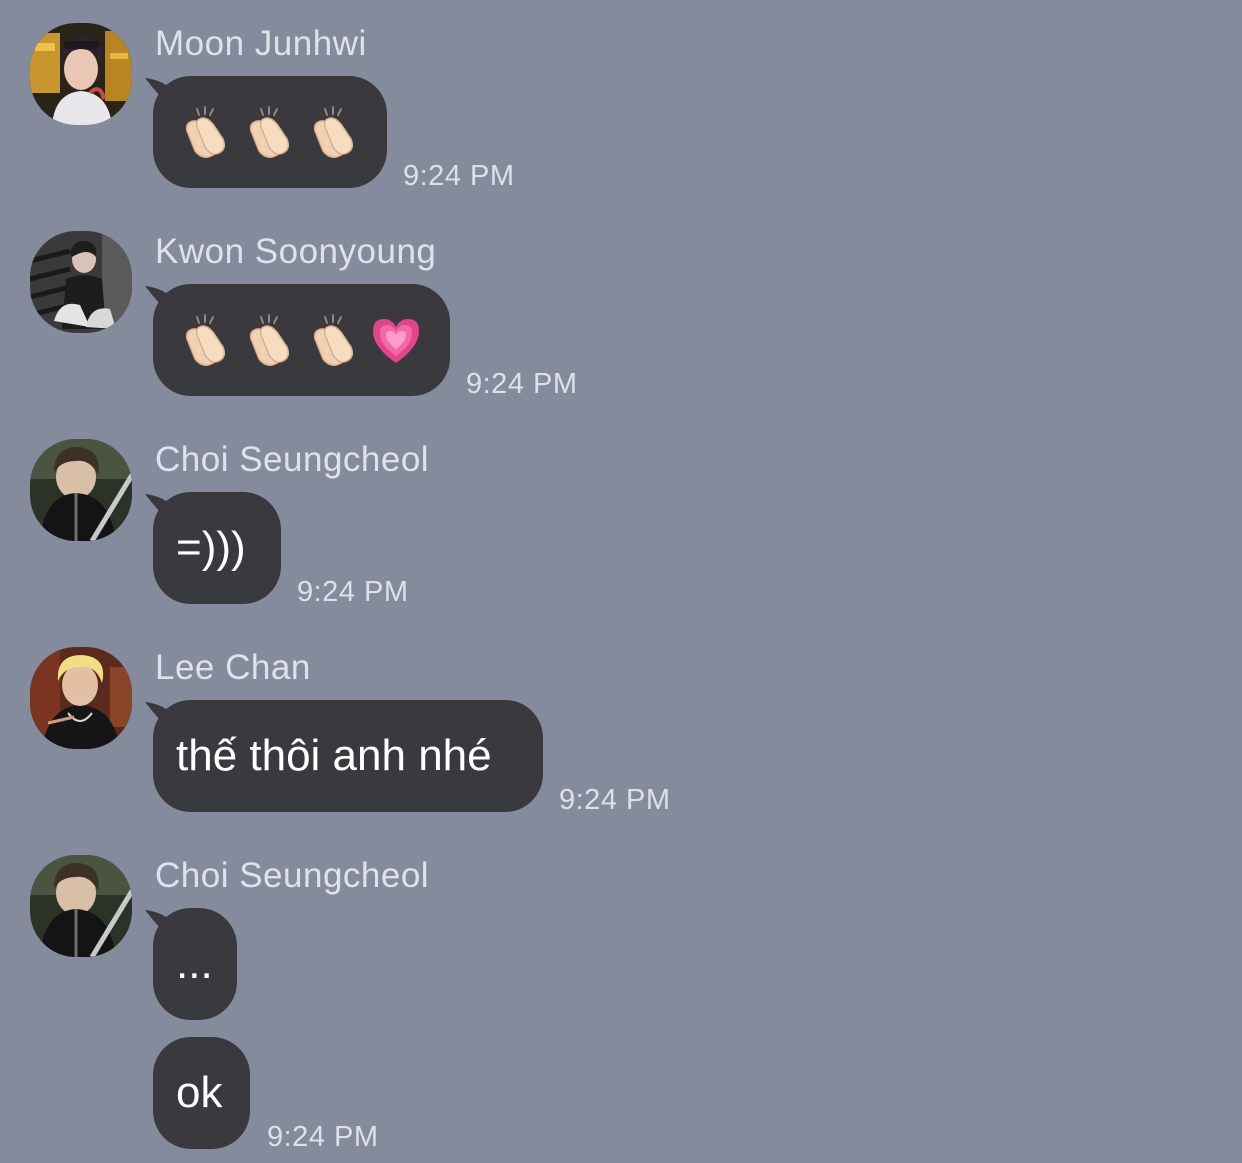  I want to click on sender-name: Moon Junhwi, so click(261, 43).